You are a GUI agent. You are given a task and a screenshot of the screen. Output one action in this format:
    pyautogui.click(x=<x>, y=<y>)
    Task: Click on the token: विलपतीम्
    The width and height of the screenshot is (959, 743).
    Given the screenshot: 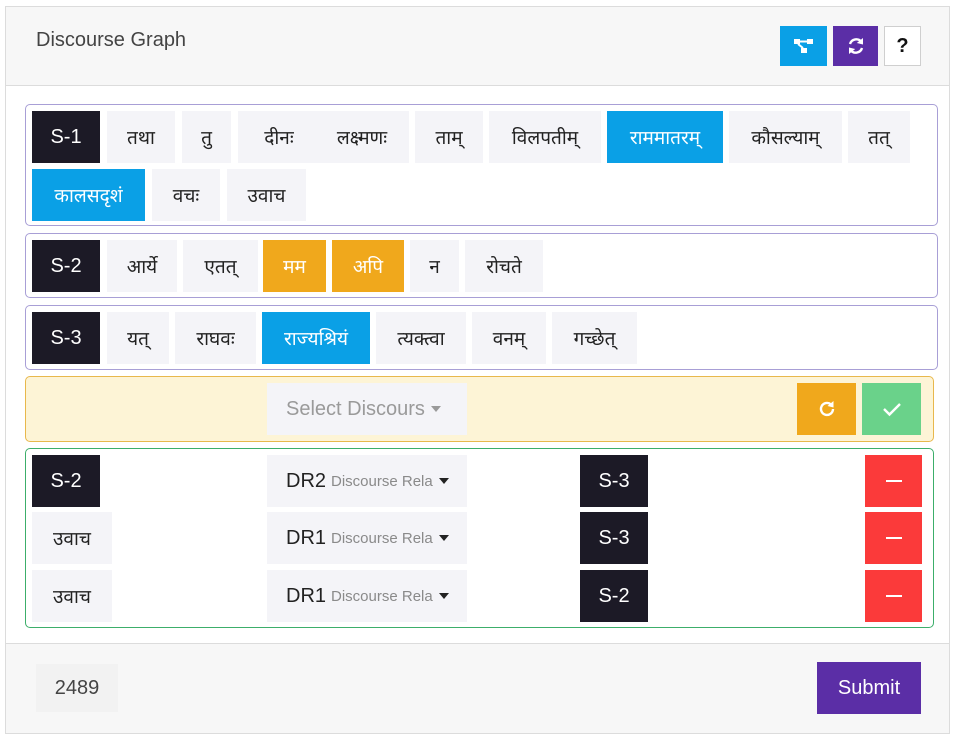 What is the action you would take?
    pyautogui.click(x=545, y=137)
    